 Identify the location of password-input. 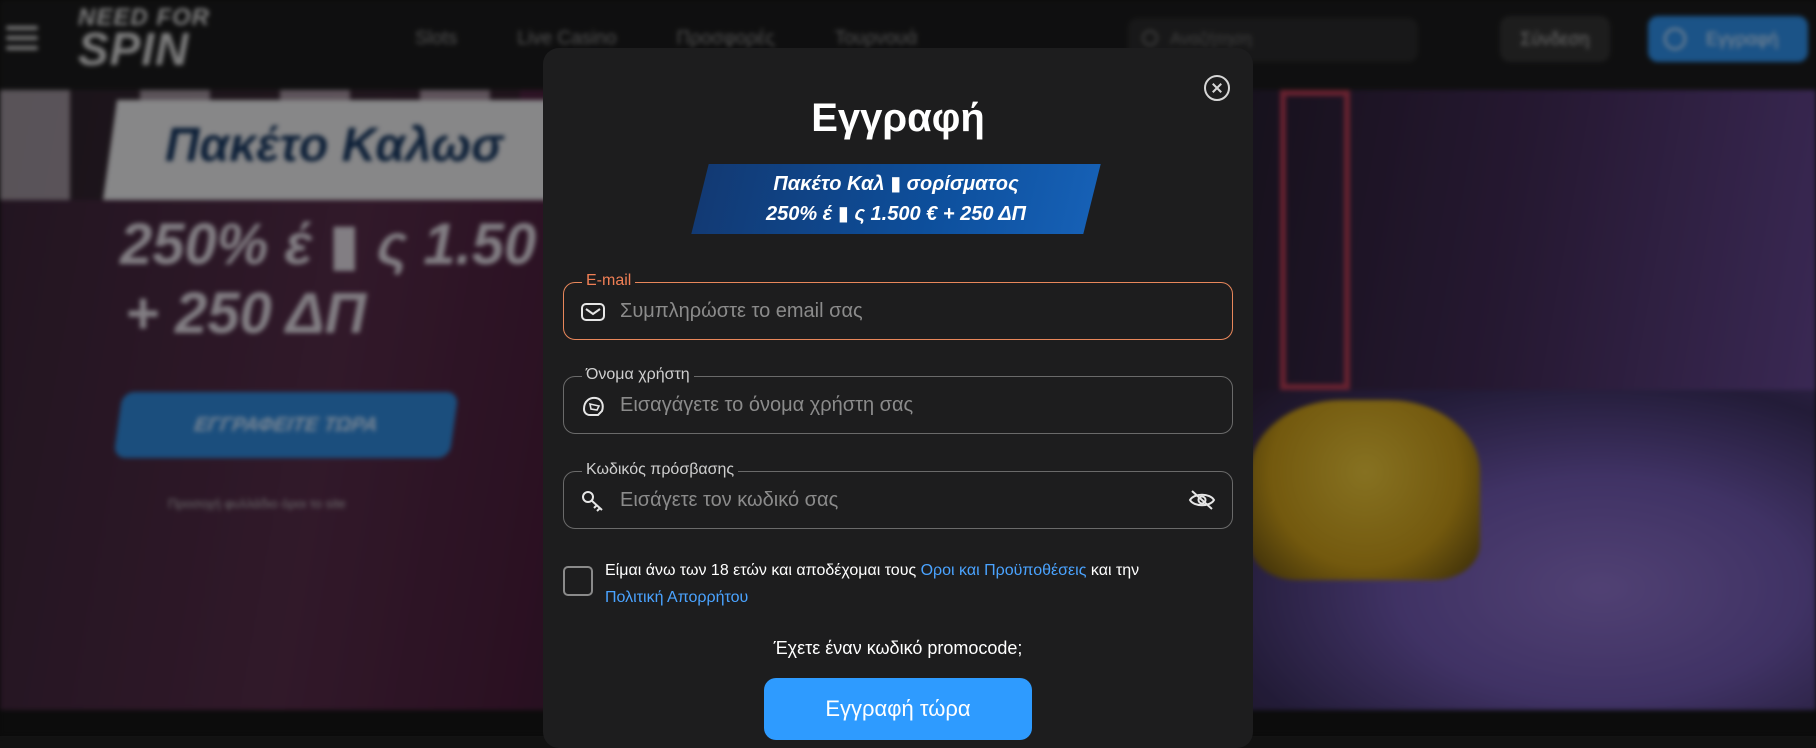
(900, 500).